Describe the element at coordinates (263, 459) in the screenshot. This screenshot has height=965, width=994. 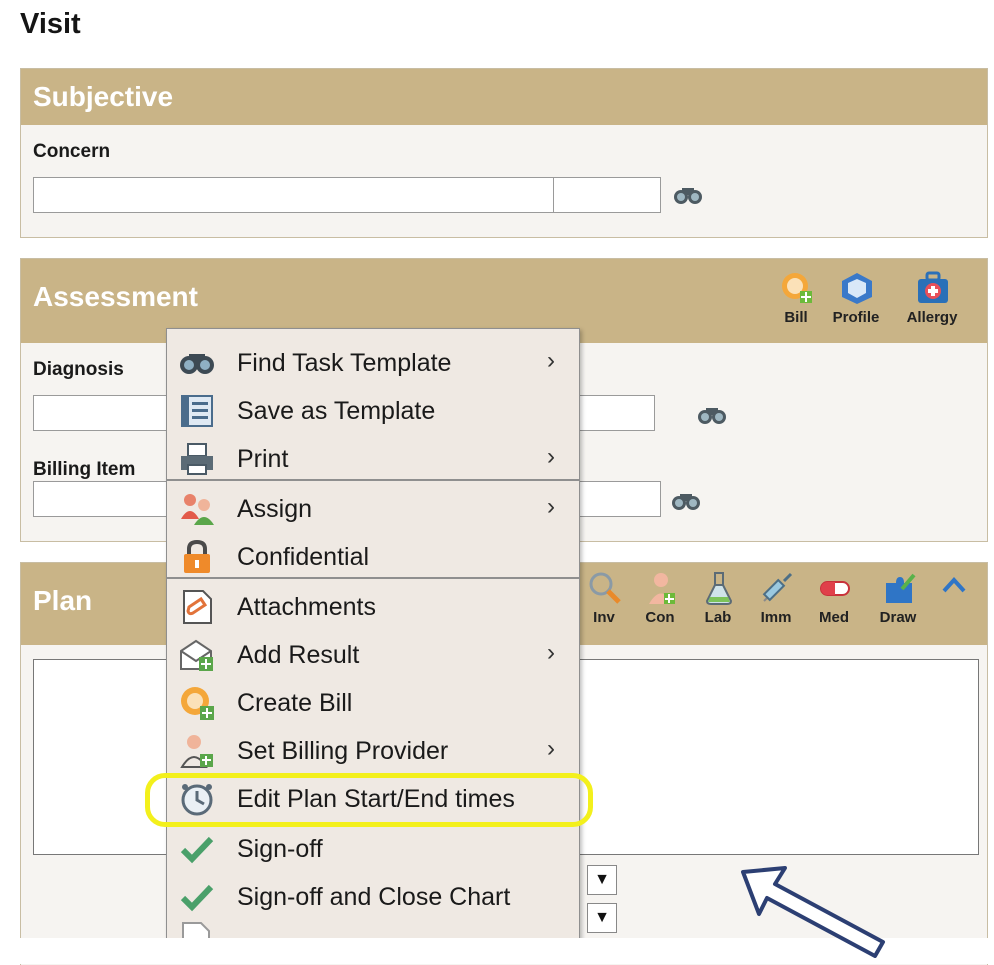
I see `menu-item-label: Print` at that location.